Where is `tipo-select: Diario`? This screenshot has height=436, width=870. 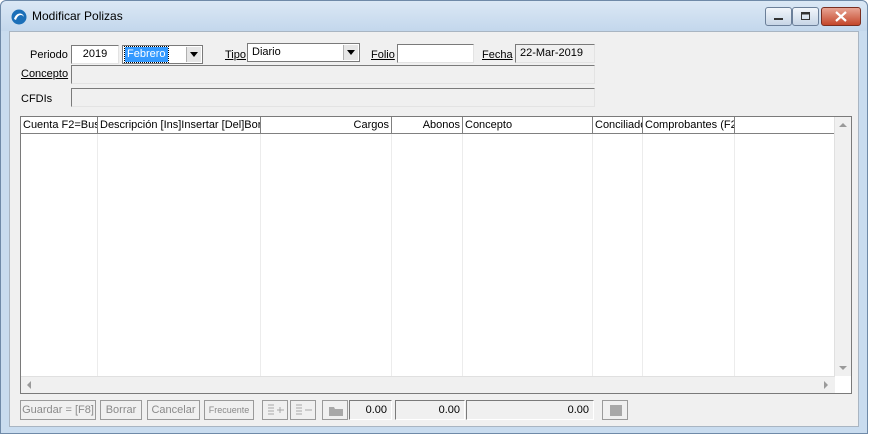
tipo-select: Diario is located at coordinates (303, 52).